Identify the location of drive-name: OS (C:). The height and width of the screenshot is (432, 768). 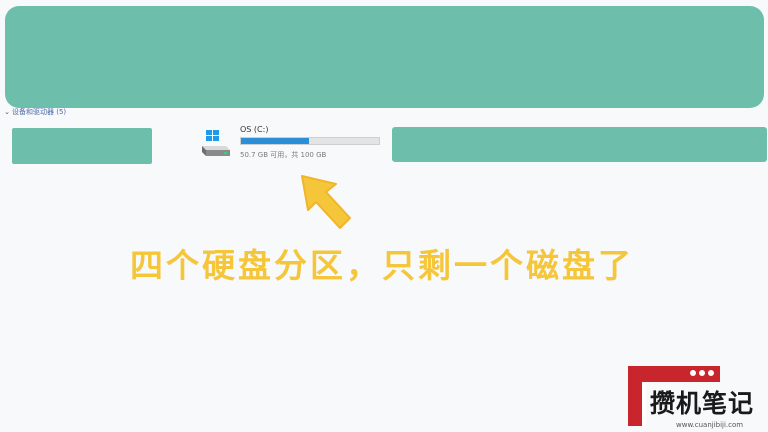
(254, 129).